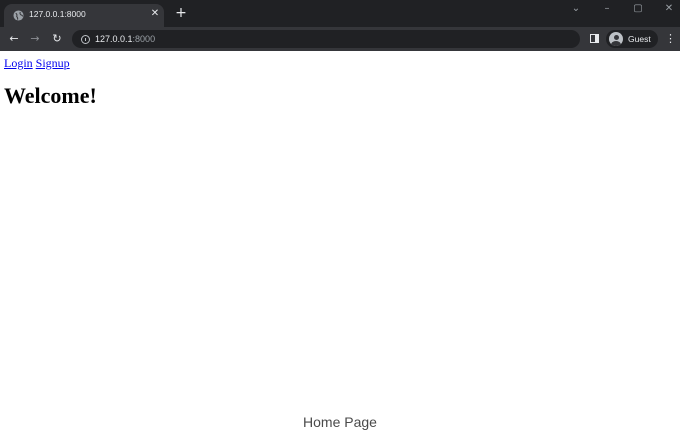  I want to click on globe-icon, so click(18, 15).